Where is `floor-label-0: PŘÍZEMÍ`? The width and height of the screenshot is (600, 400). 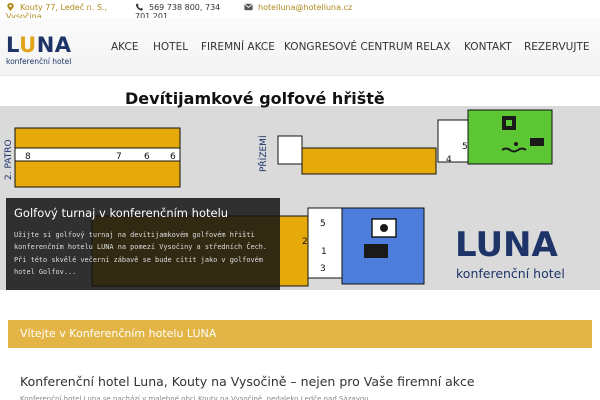
floor-label-0: PŘÍZEMÍ is located at coordinates (263, 153).